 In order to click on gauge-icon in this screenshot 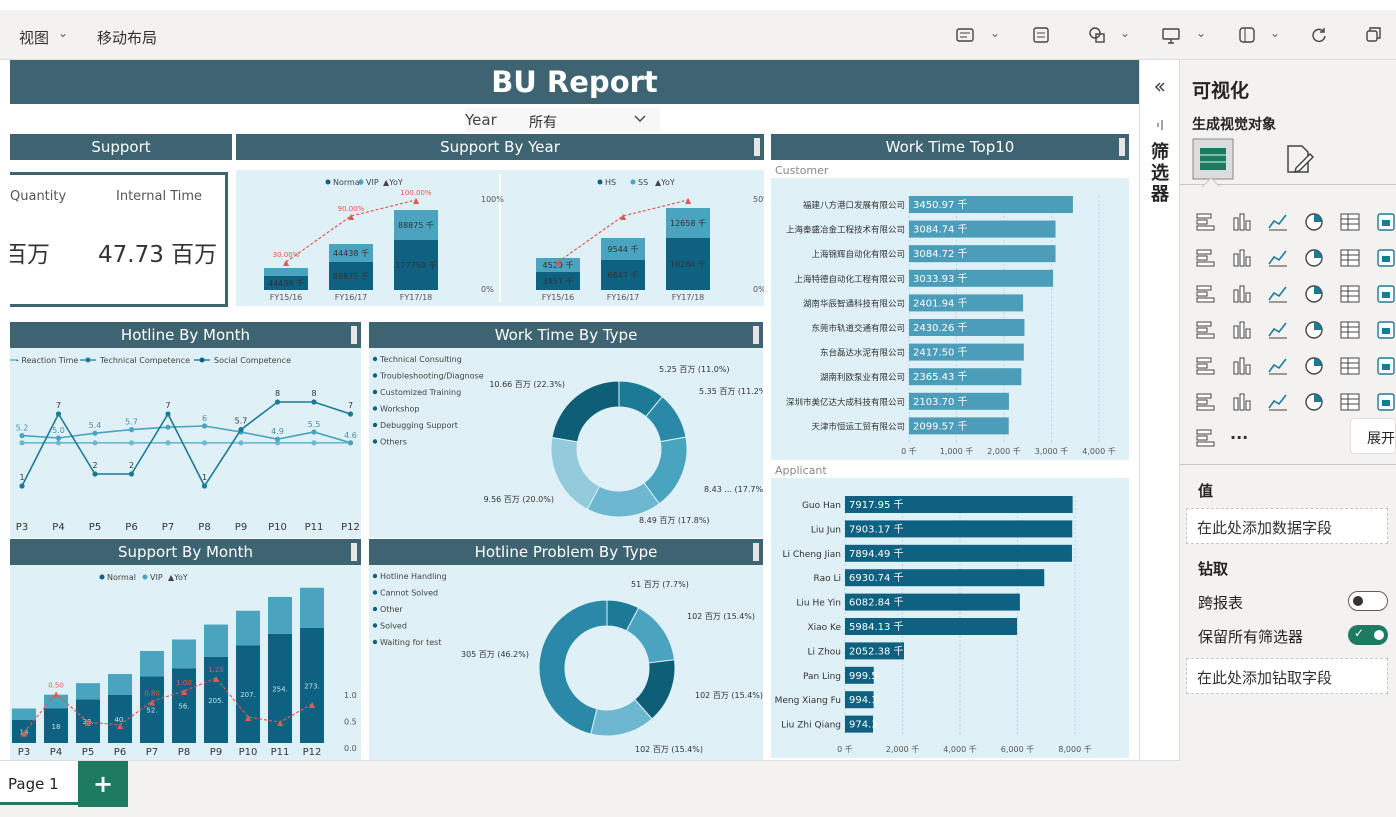, I will do `click(1314, 330)`.